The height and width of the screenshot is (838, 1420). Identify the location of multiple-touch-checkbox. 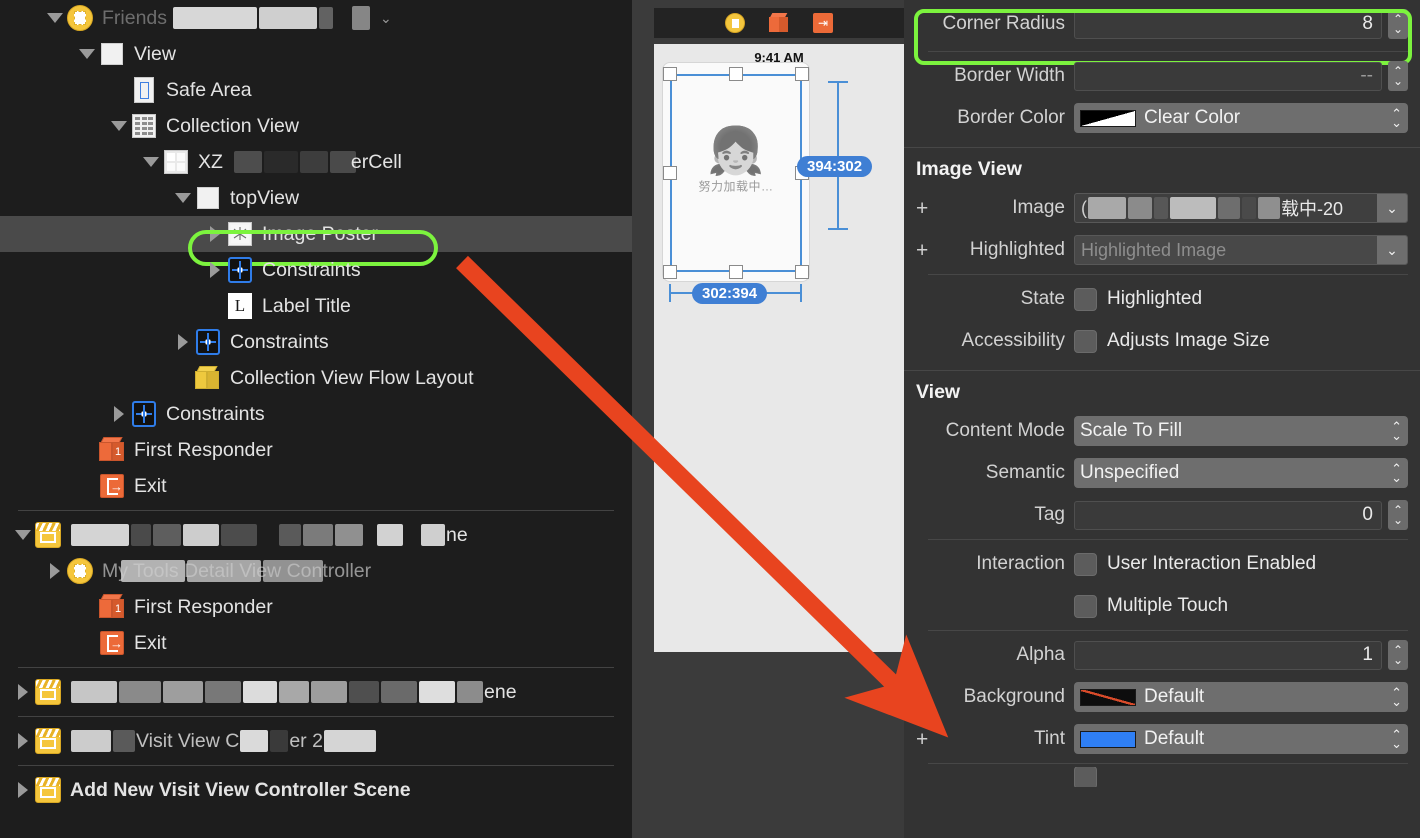
(1085, 606).